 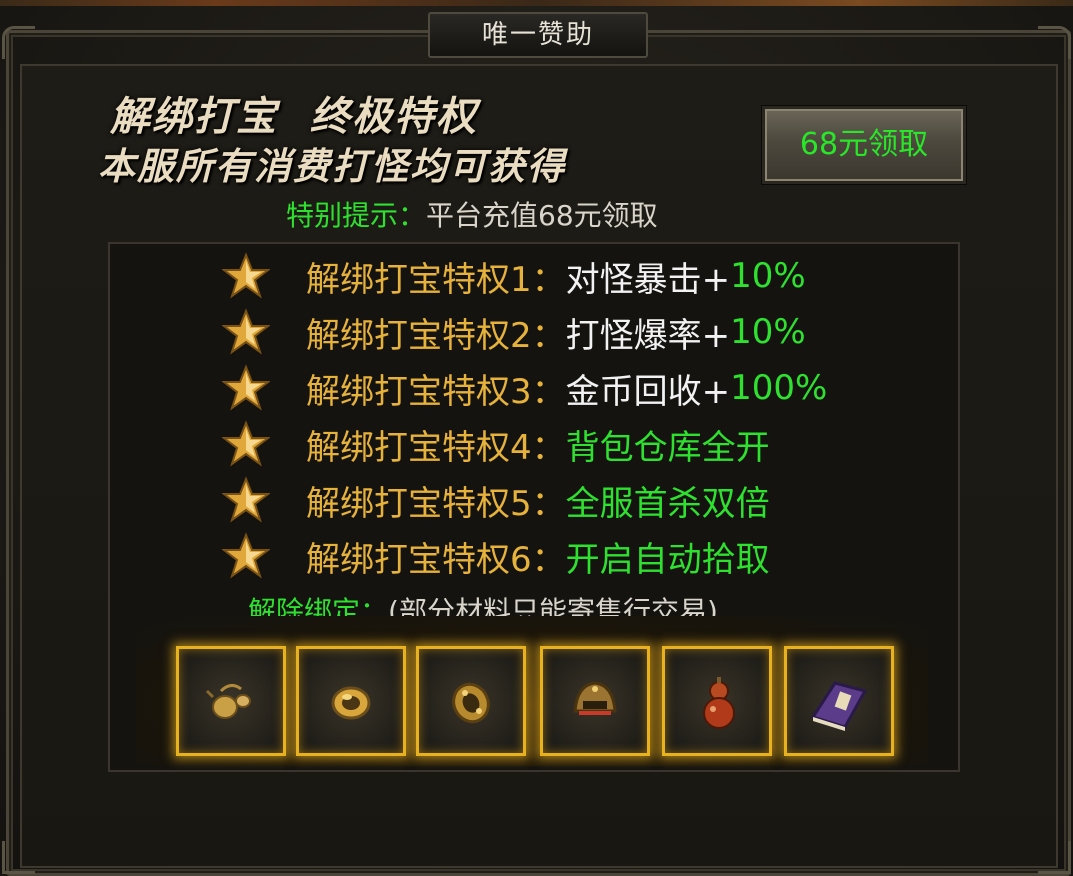 I want to click on gourd-charm-icon, so click(x=228, y=701).